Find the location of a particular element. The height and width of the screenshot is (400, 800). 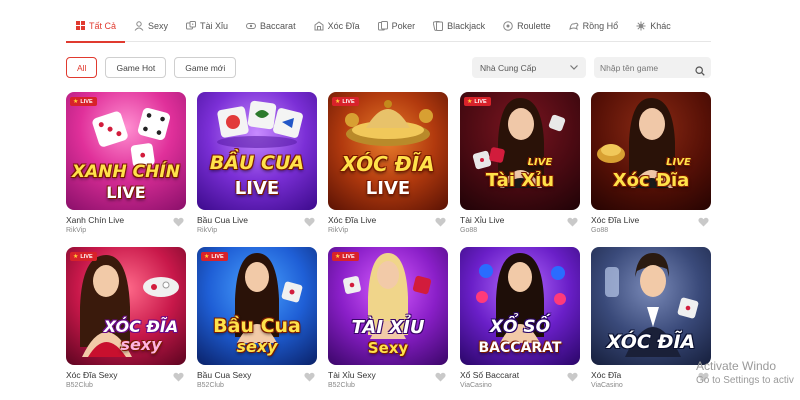

game-art-title: Xóc Đĩa is located at coordinates (651, 180).